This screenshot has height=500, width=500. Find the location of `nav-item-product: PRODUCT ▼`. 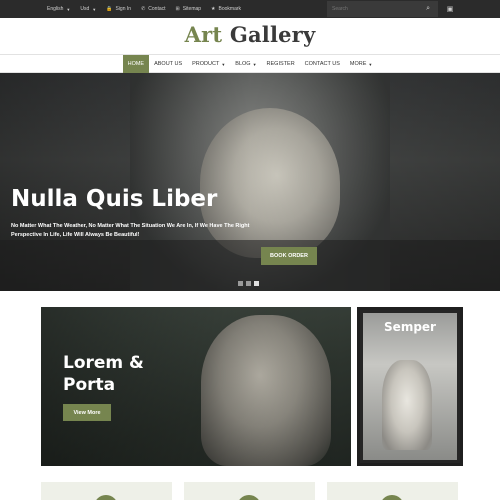

nav-item-product: PRODUCT ▼ is located at coordinates (208, 64).